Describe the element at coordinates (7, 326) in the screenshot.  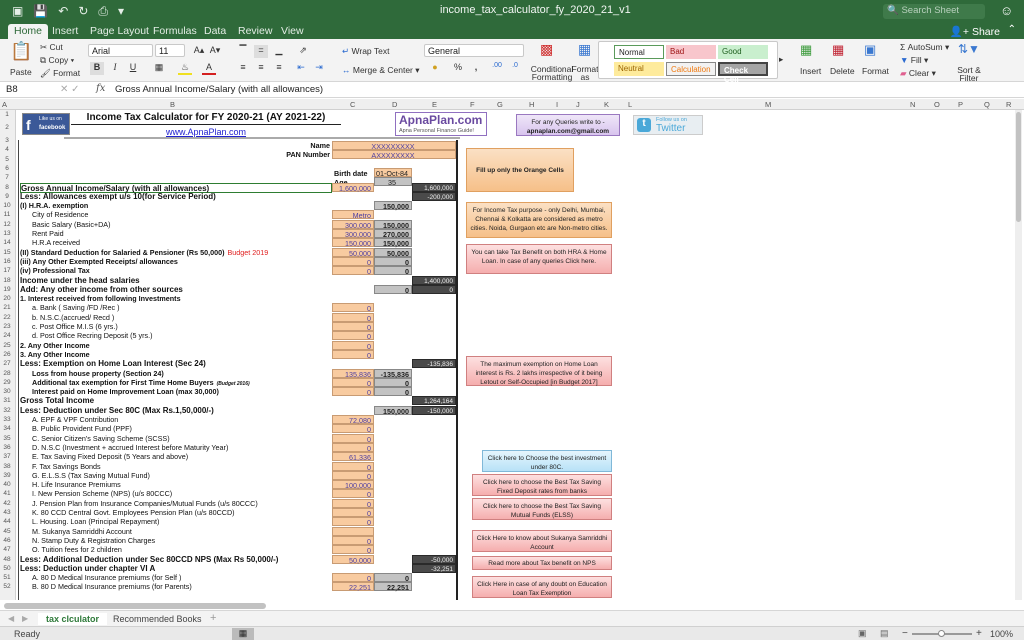
I see `row-header-23: 23` at that location.